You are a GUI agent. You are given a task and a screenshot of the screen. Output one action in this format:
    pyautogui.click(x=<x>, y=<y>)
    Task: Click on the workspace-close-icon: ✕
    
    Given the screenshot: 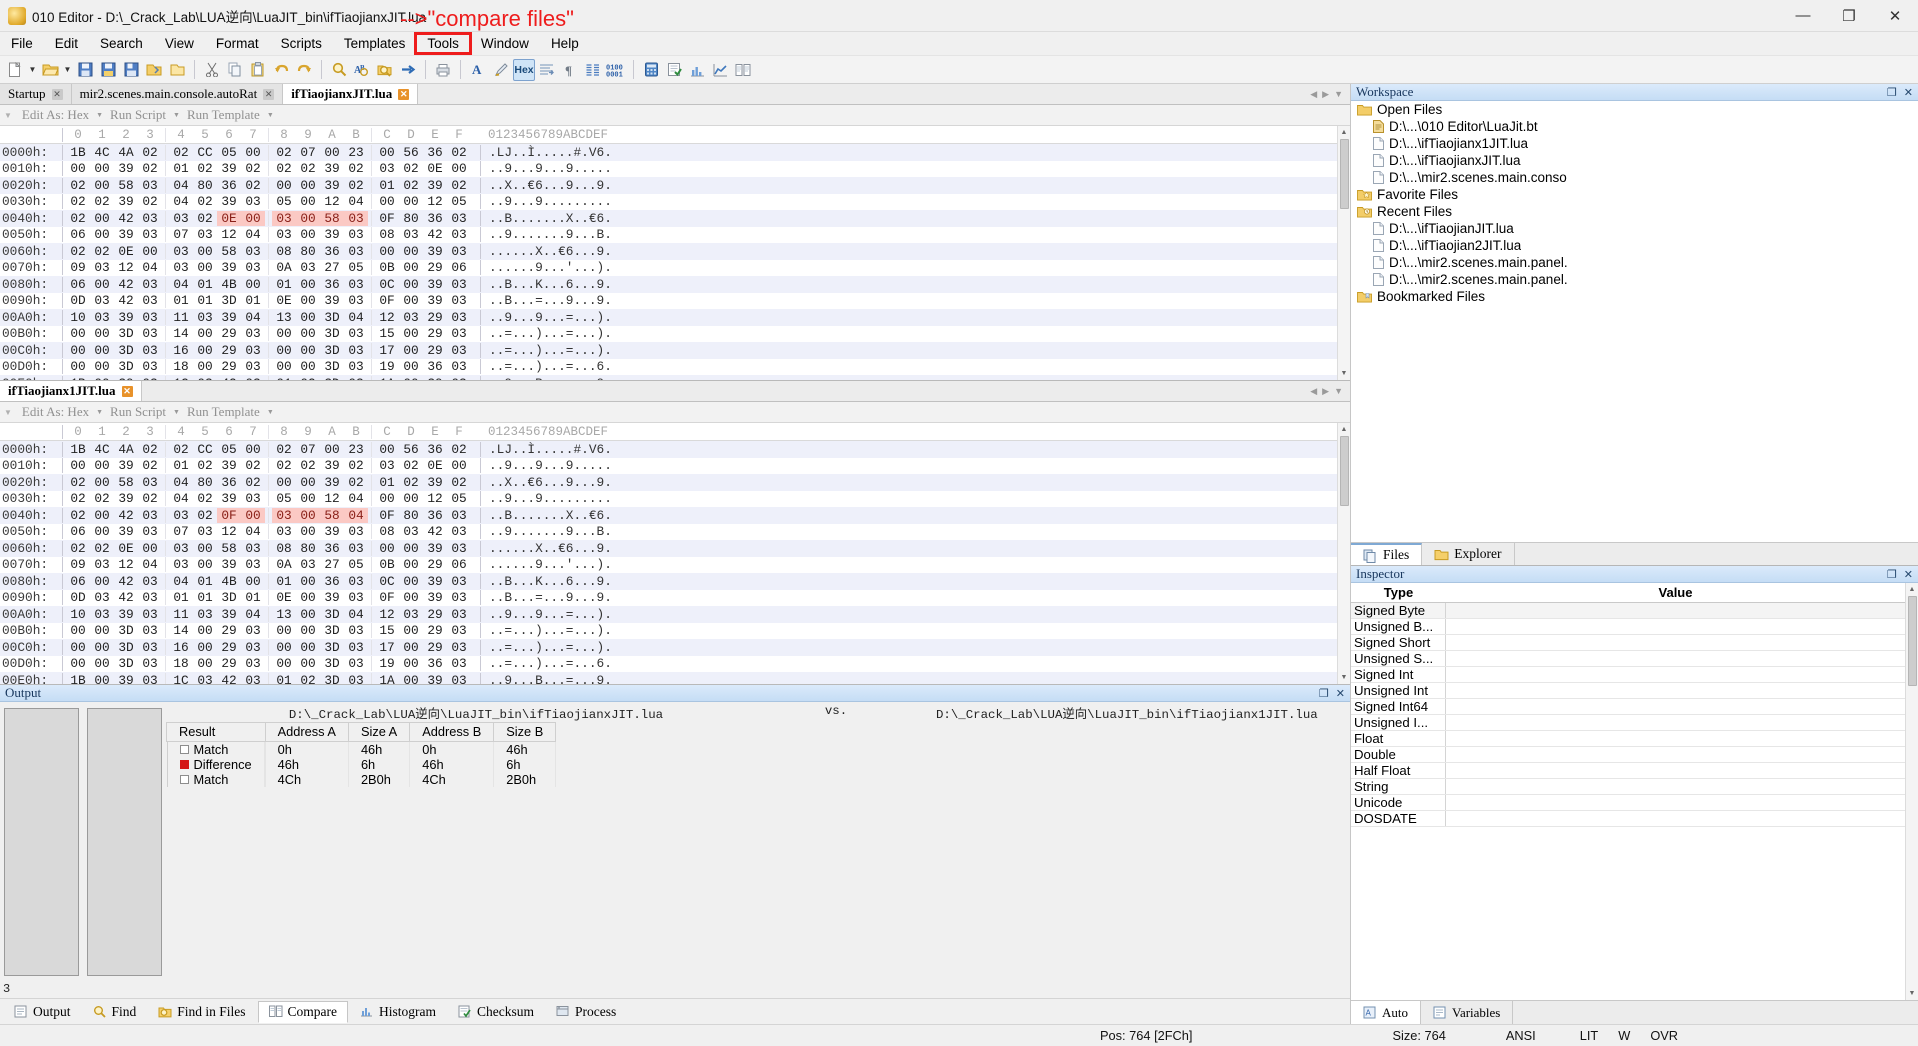 What is the action you would take?
    pyautogui.click(x=1908, y=92)
    